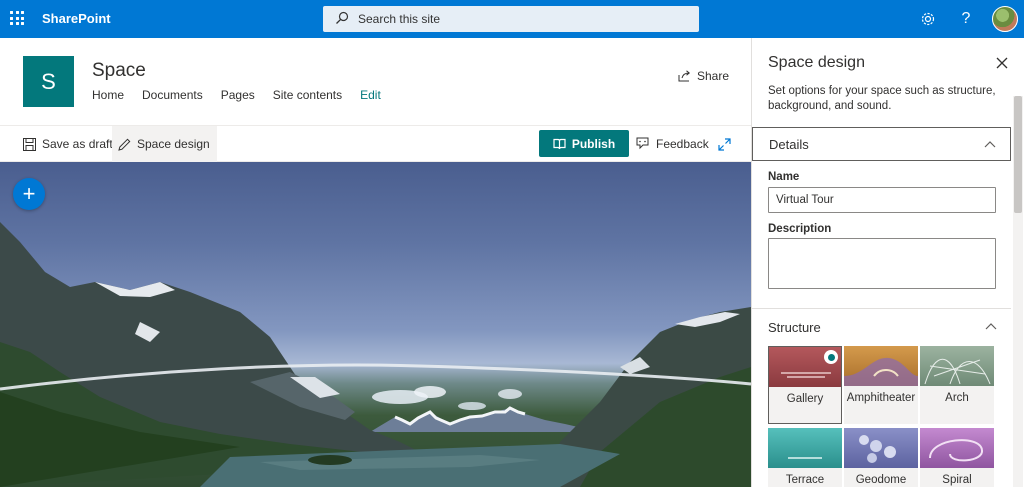  I want to click on name-label: Name, so click(784, 177).